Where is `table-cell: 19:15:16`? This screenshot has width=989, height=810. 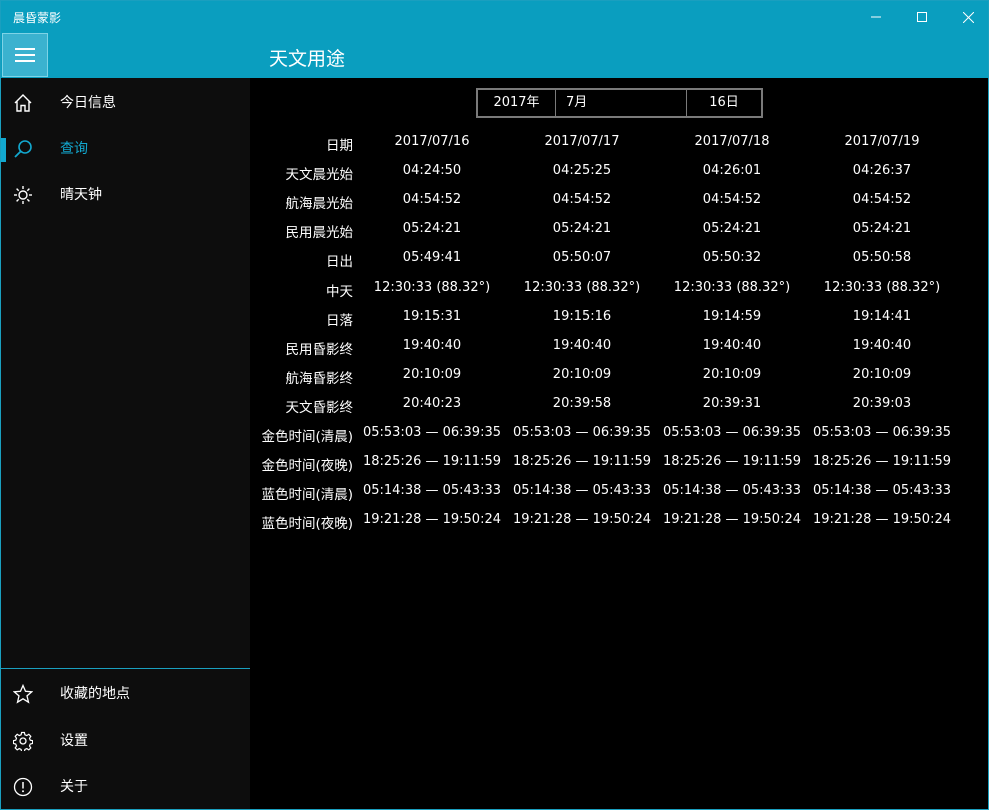
table-cell: 19:15:16 is located at coordinates (582, 316).